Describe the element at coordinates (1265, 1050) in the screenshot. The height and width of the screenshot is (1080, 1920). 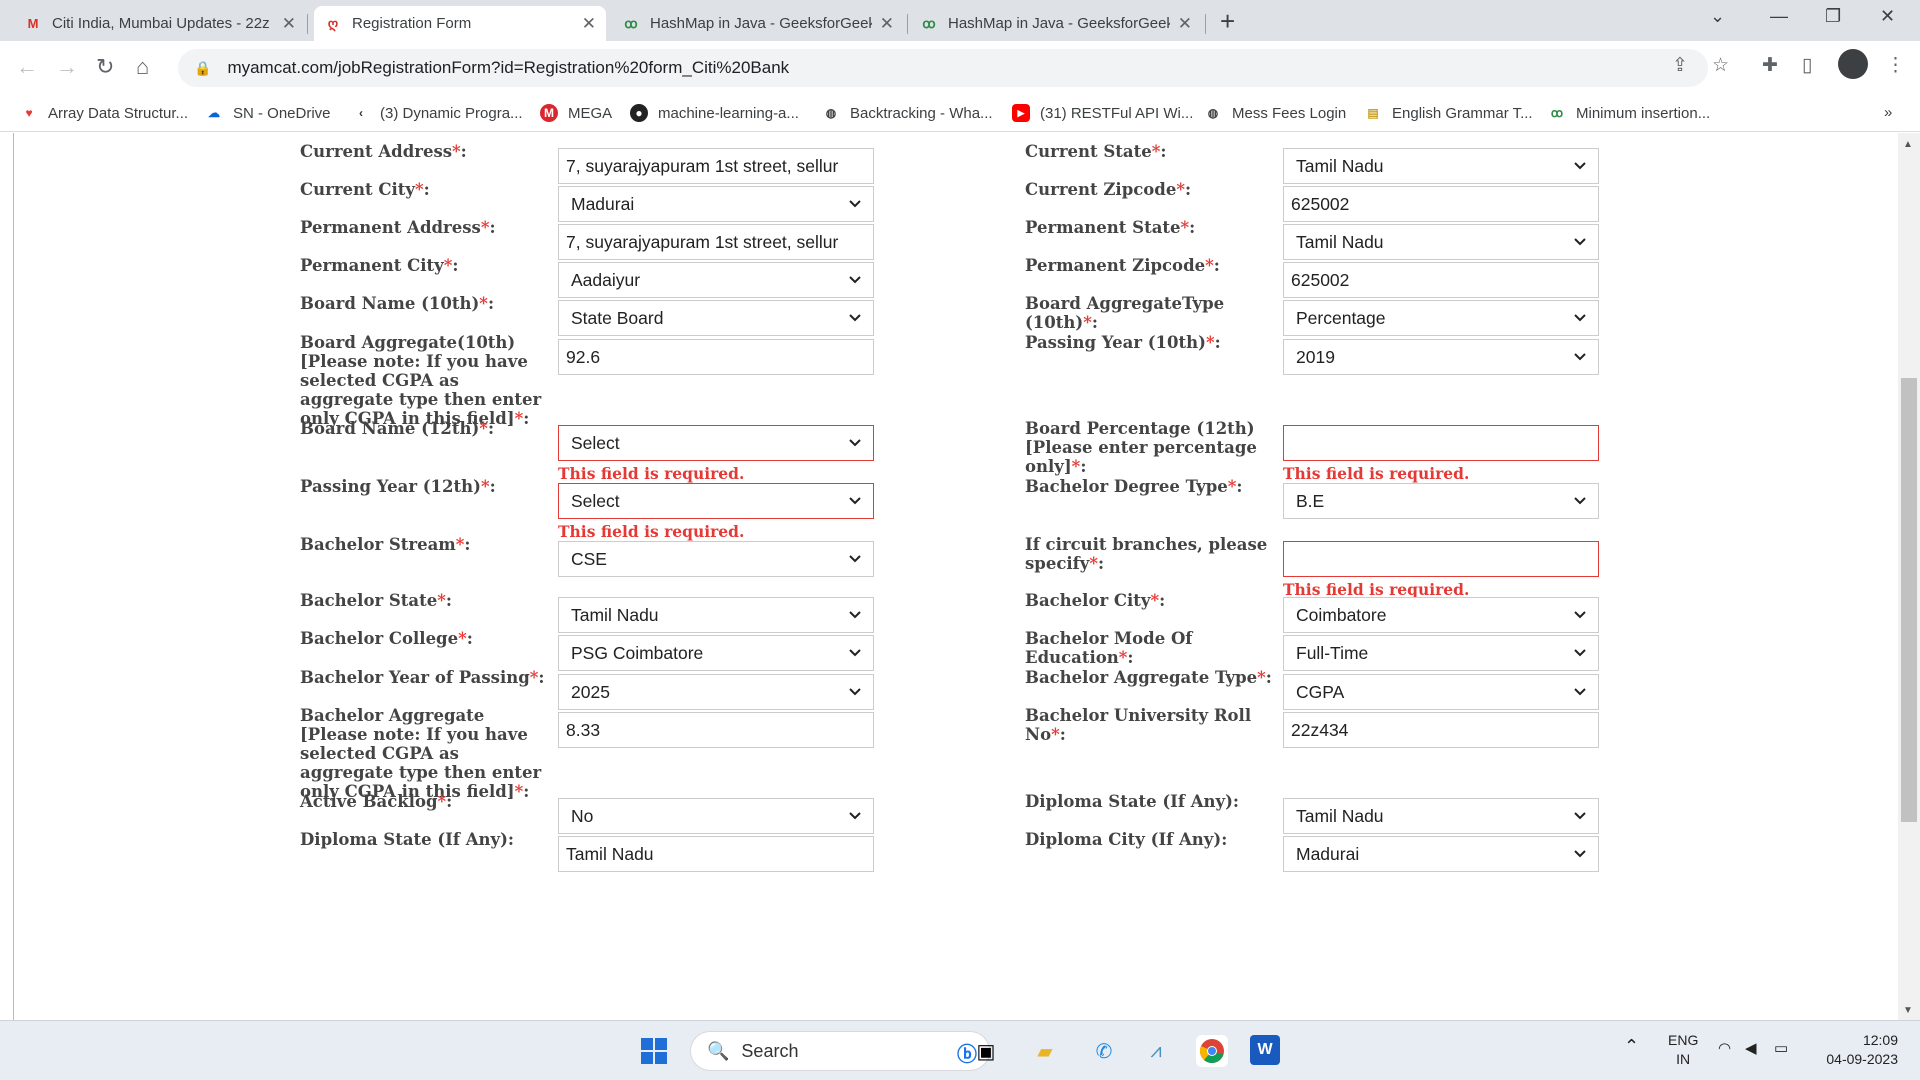
I see `word-icon: W` at that location.